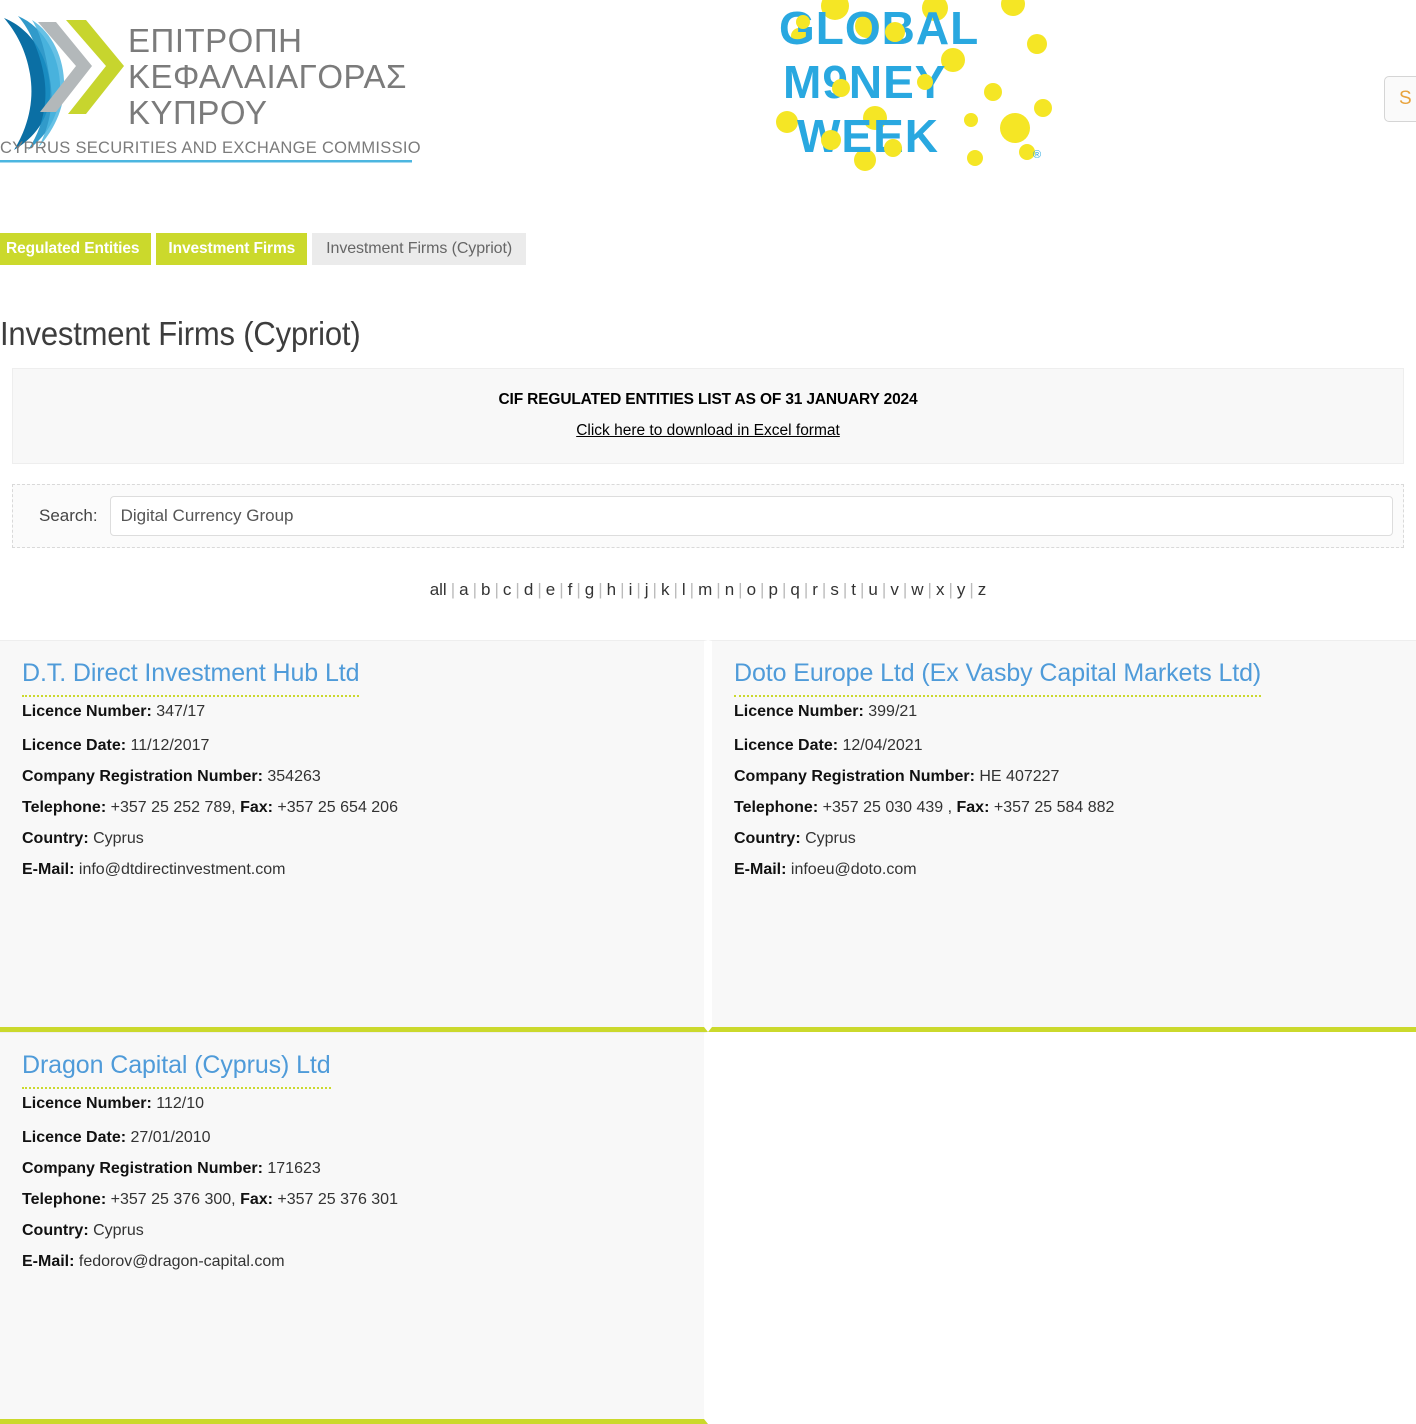 The height and width of the screenshot is (1424, 1416). What do you see at coordinates (291, 776) in the screenshot?
I see `company-registration-number-value: 354263` at bounding box center [291, 776].